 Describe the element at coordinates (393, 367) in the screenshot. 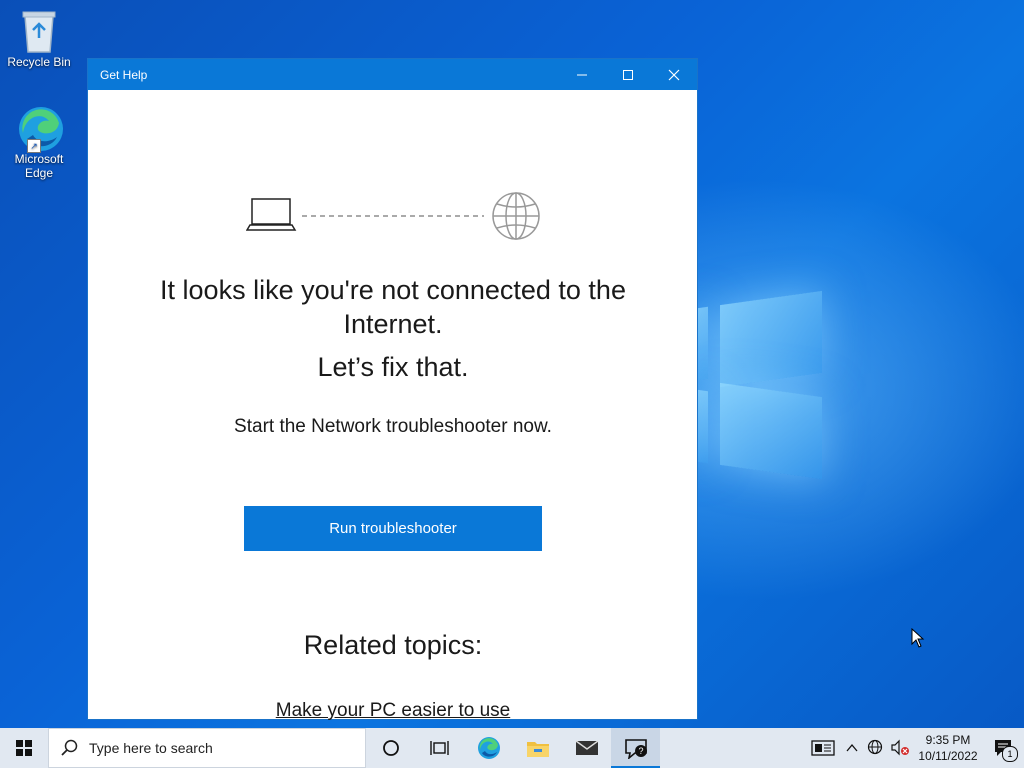

I see `page-subheadline: Let’s fix that.` at that location.